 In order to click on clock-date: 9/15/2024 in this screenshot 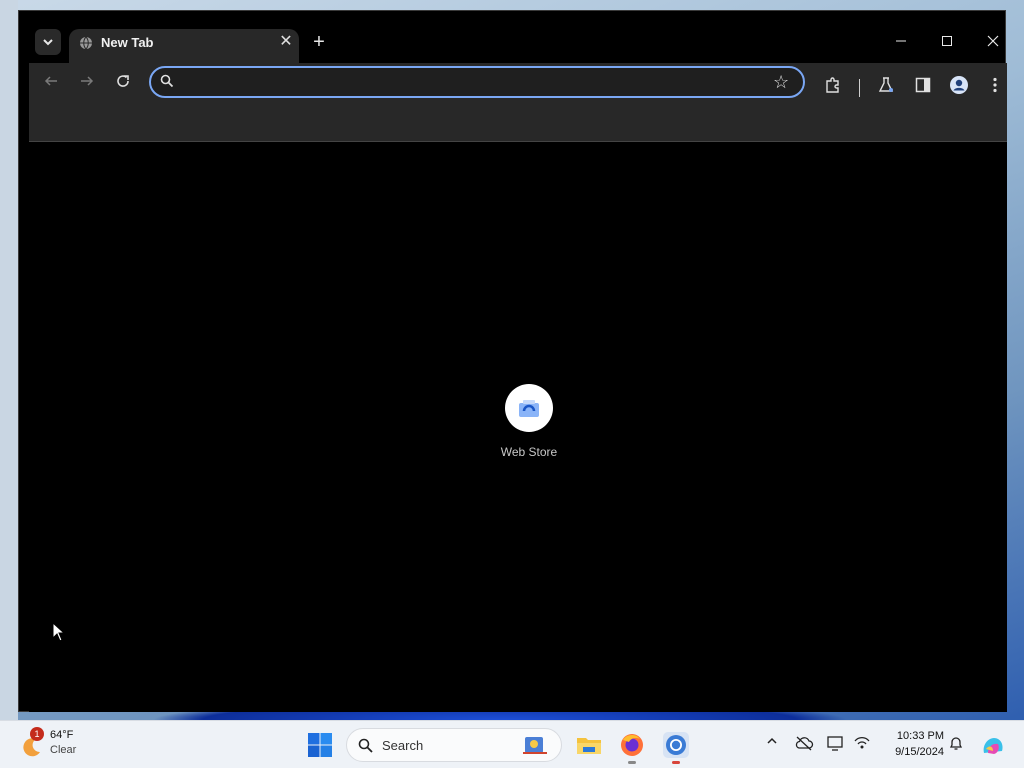, I will do `click(919, 752)`.